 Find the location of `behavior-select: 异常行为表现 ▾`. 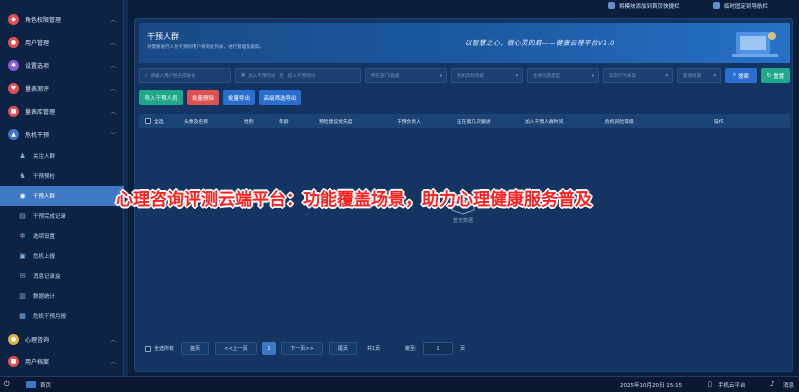

behavior-select: 异常行为表现 ▾ is located at coordinates (638, 75).